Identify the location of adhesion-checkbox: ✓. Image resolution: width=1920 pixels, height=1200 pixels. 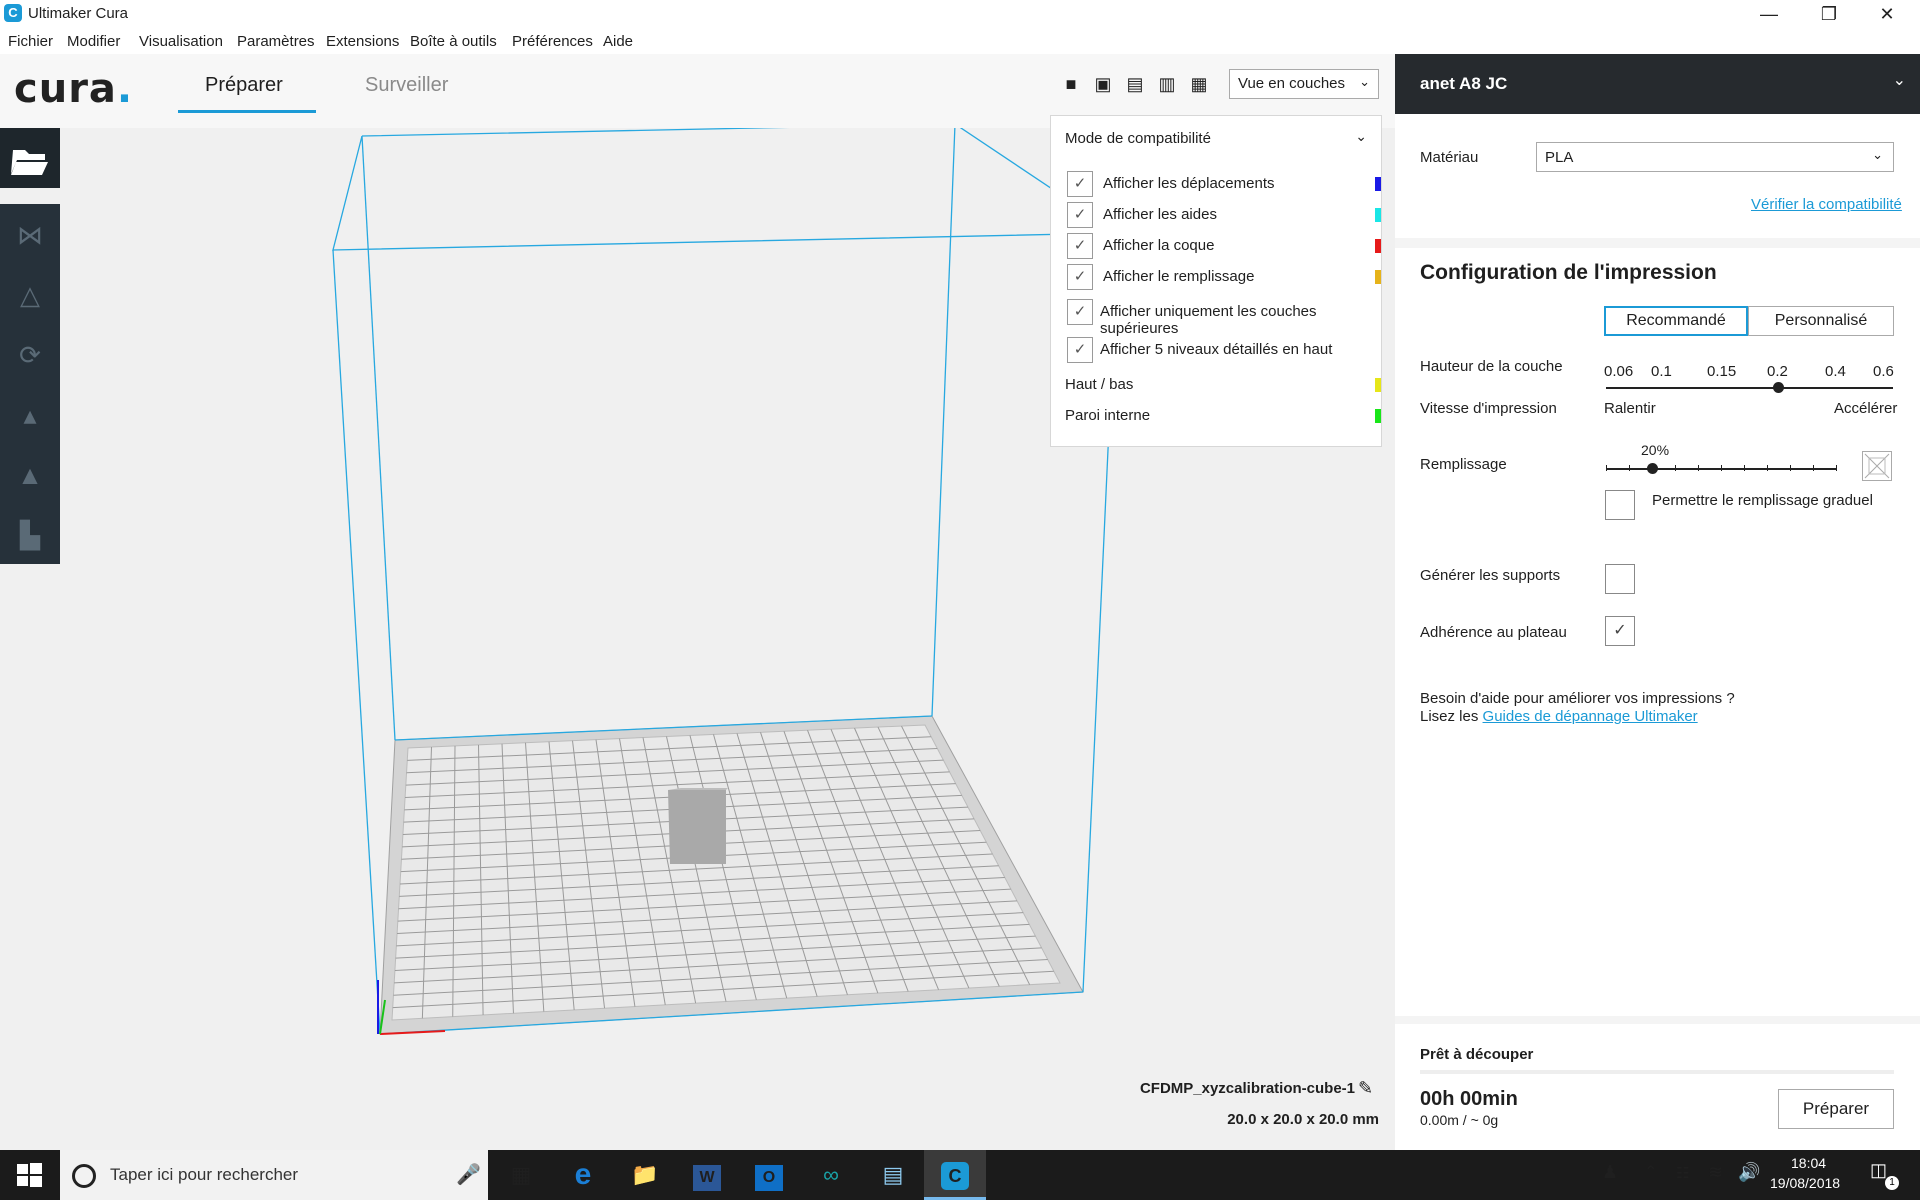
(1620, 631).